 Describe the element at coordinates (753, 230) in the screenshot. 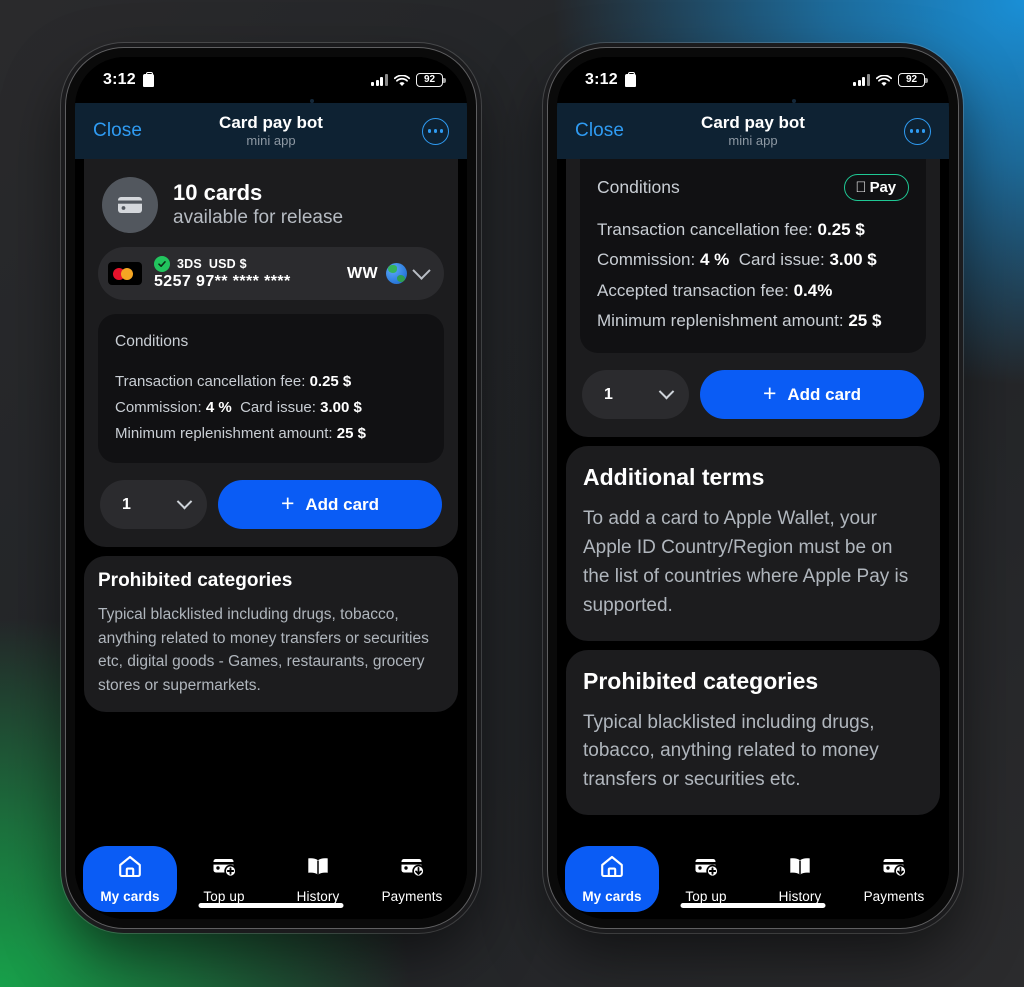

I see `conditions-line: Transaction cancellation fee: 0.25 $` at that location.